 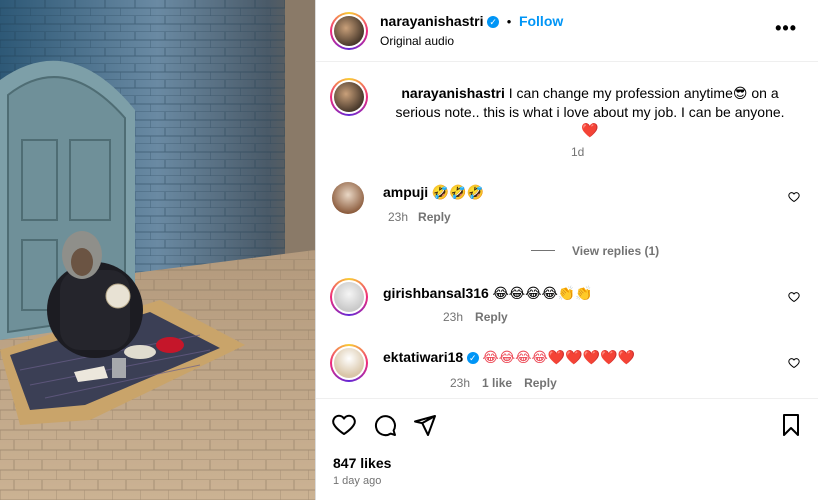 What do you see at coordinates (567, 449) in the screenshot?
I see `post-actions: 847 likes 1 day ago` at bounding box center [567, 449].